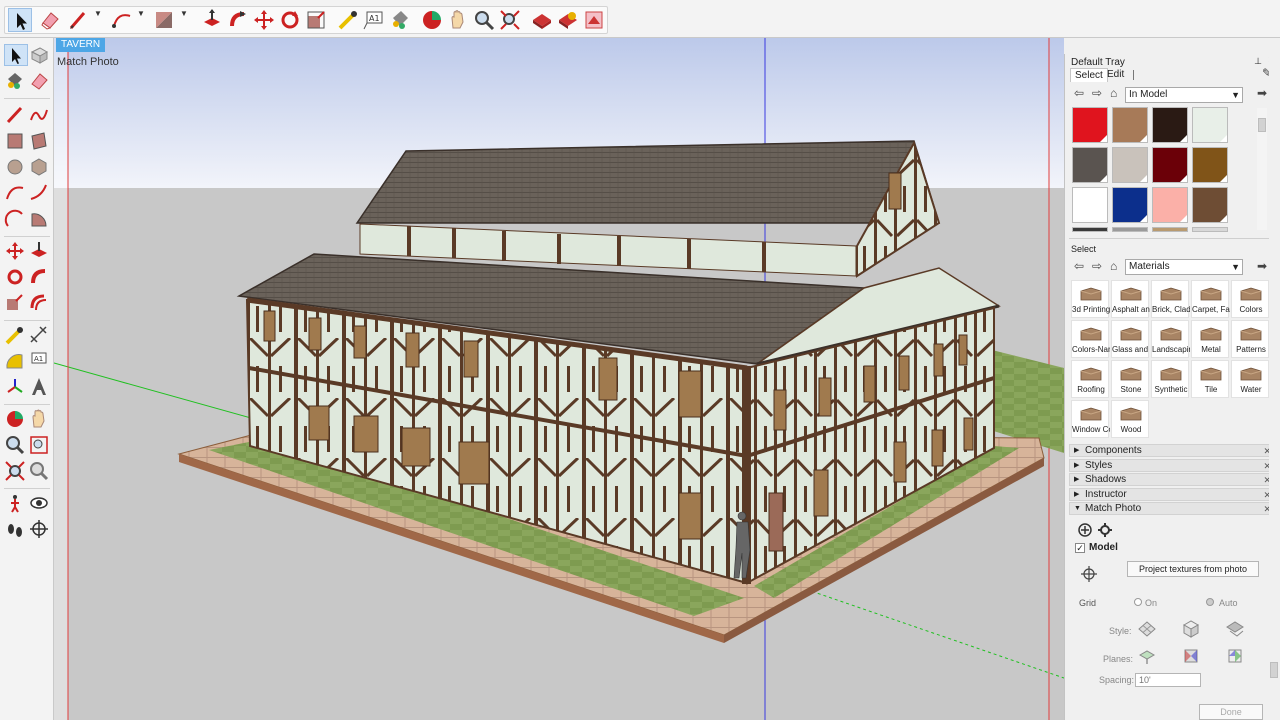 The image size is (1280, 720). Describe the element at coordinates (1191, 656) in the screenshot. I see `plane-red-blue-icon` at that location.